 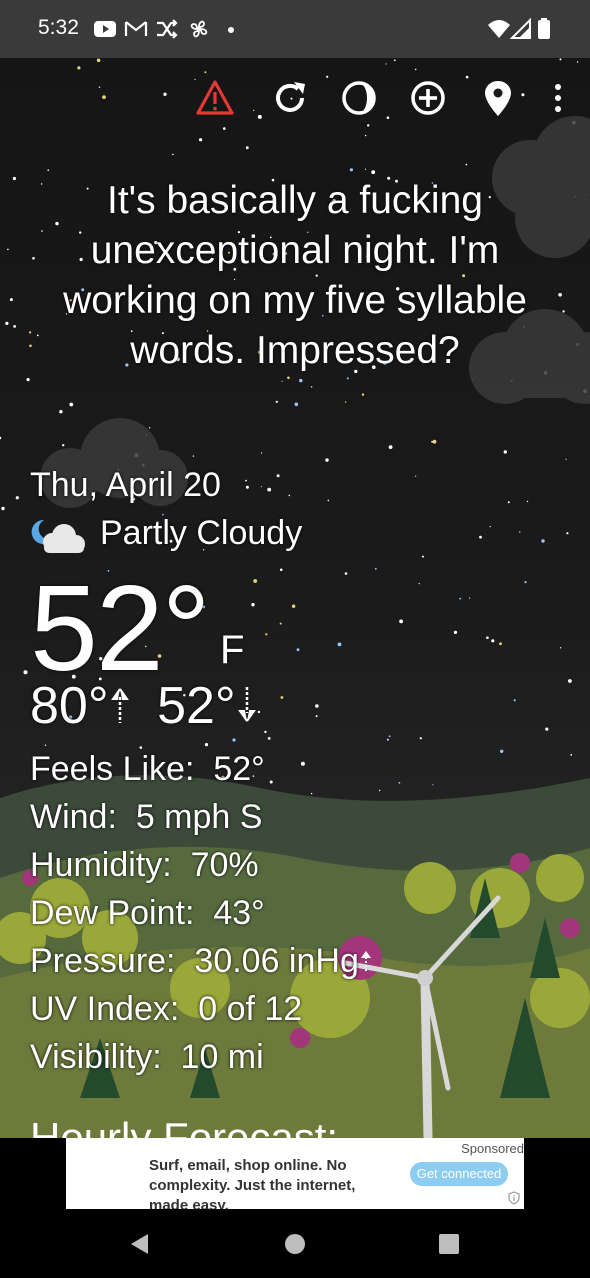 What do you see at coordinates (199, 817) in the screenshot?
I see `detail-value: 5 mph S` at bounding box center [199, 817].